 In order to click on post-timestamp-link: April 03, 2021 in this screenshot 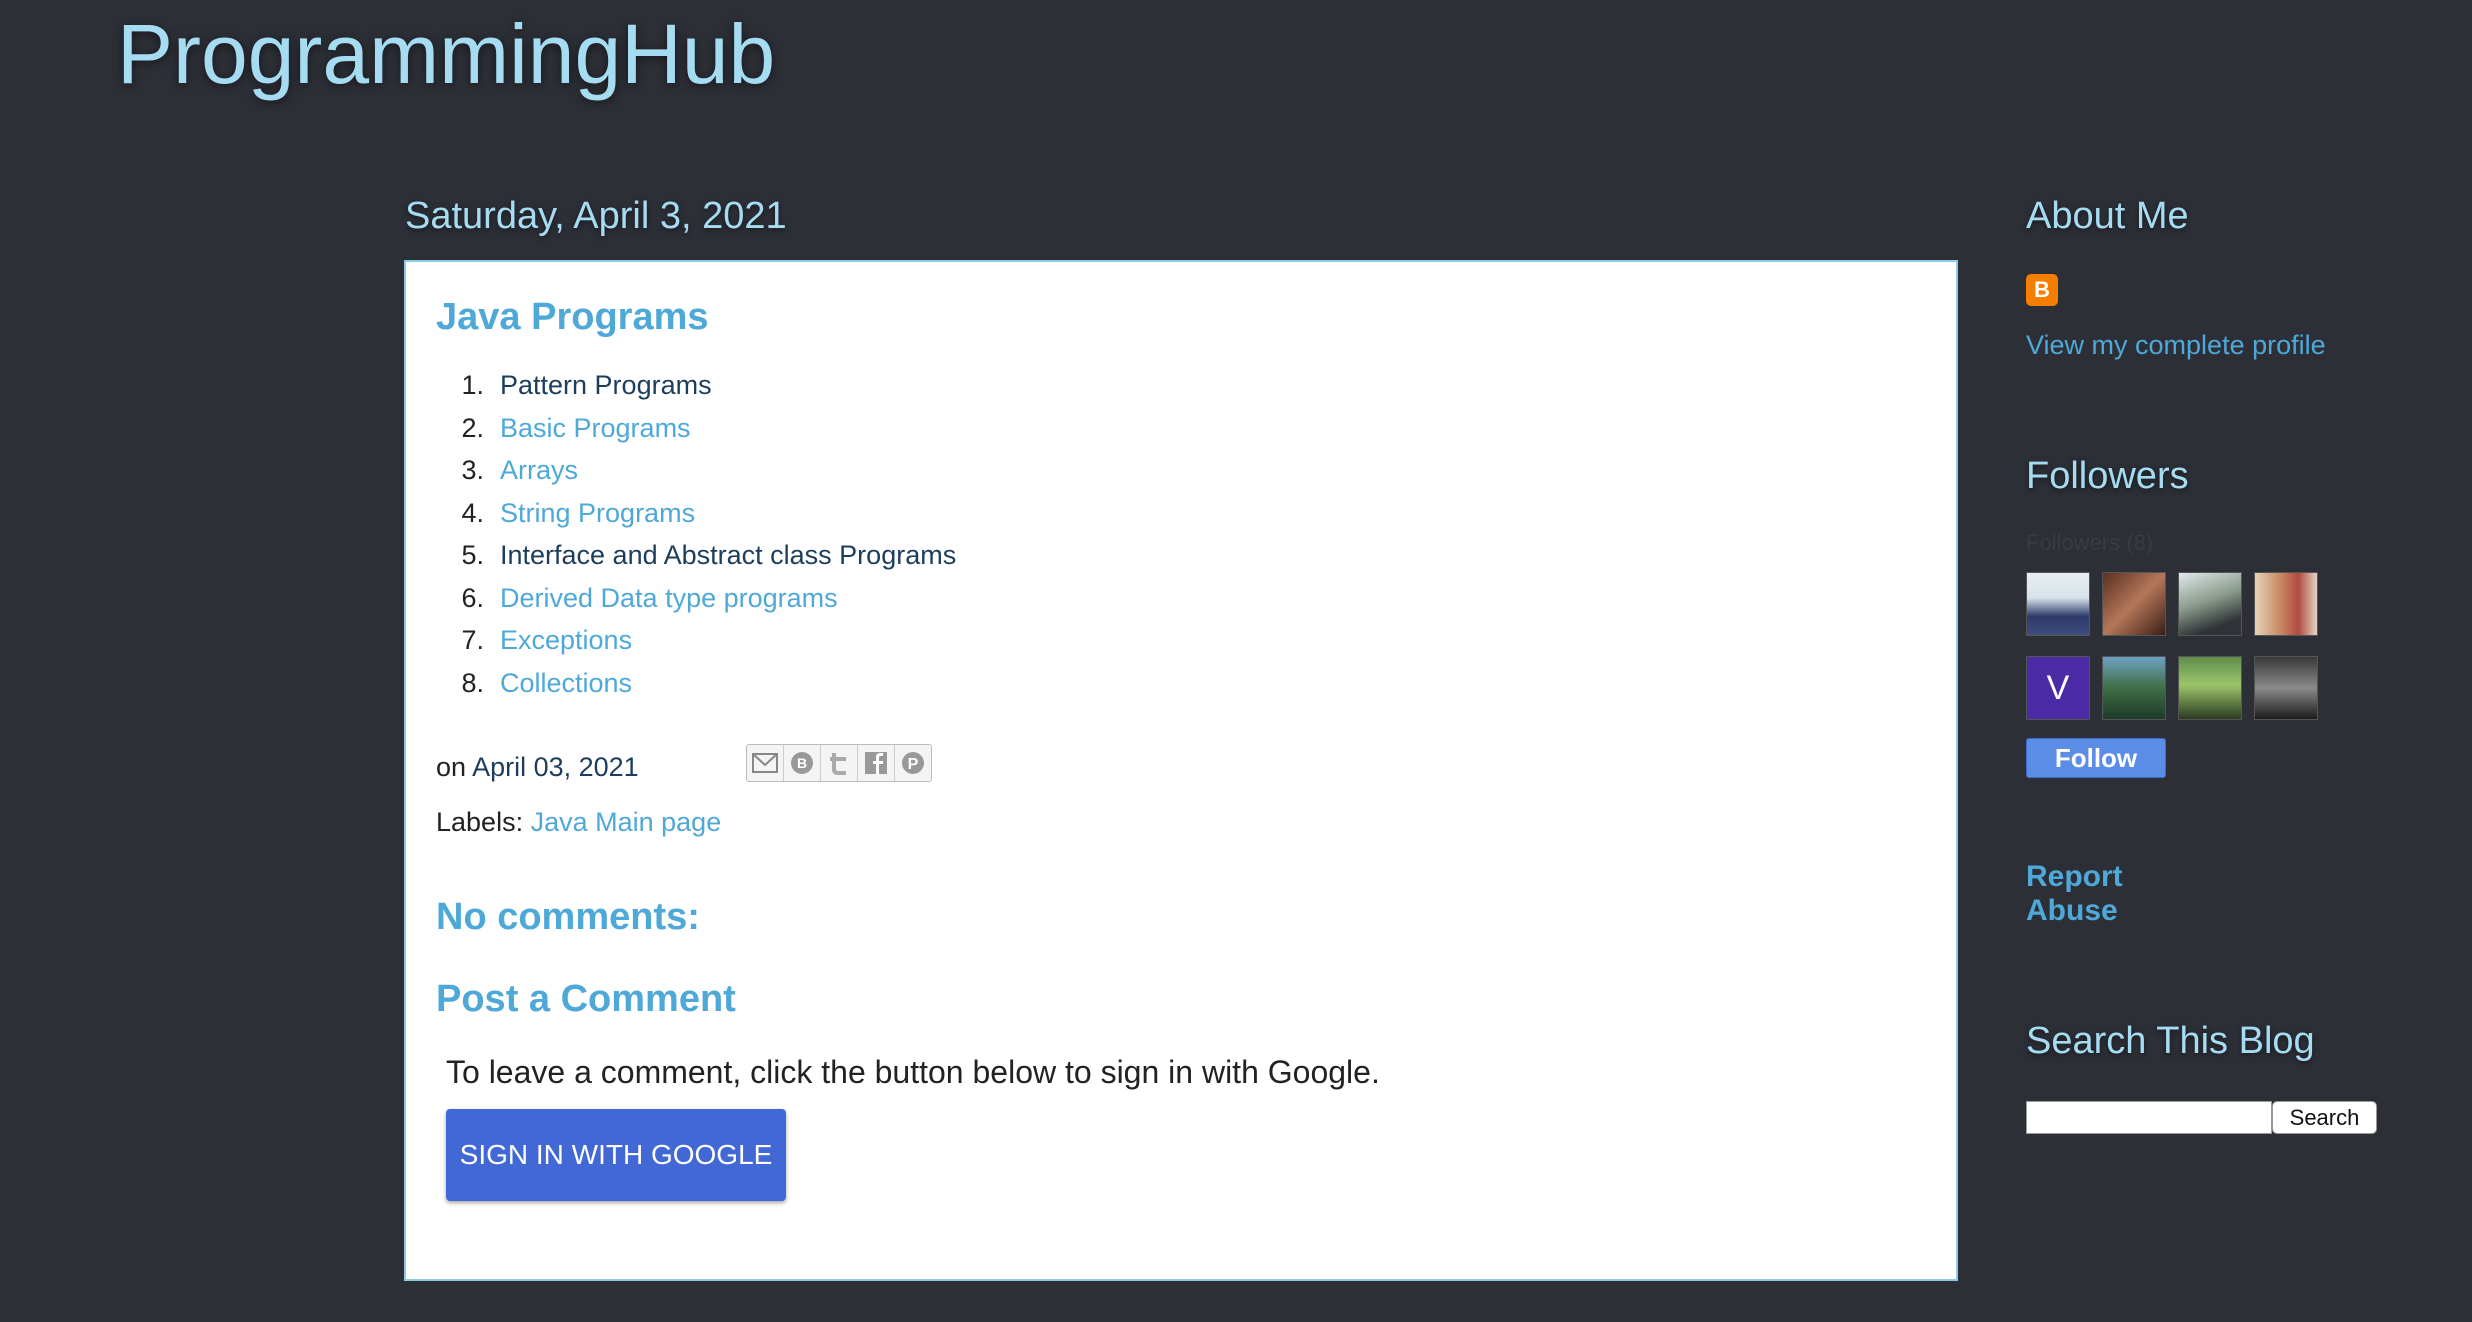, I will do `click(555, 767)`.